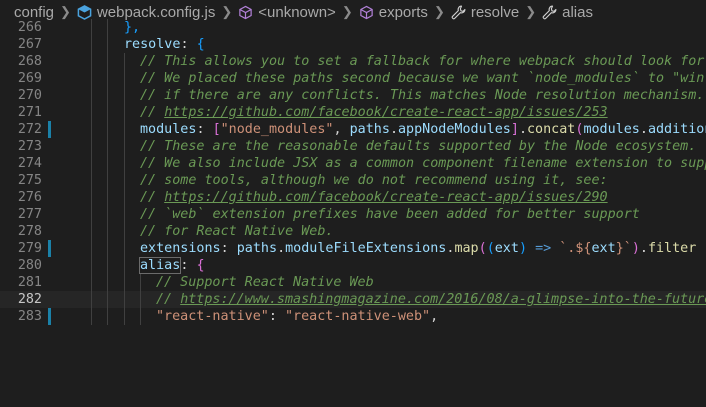  I want to click on code-token: [, so click(216, 129).